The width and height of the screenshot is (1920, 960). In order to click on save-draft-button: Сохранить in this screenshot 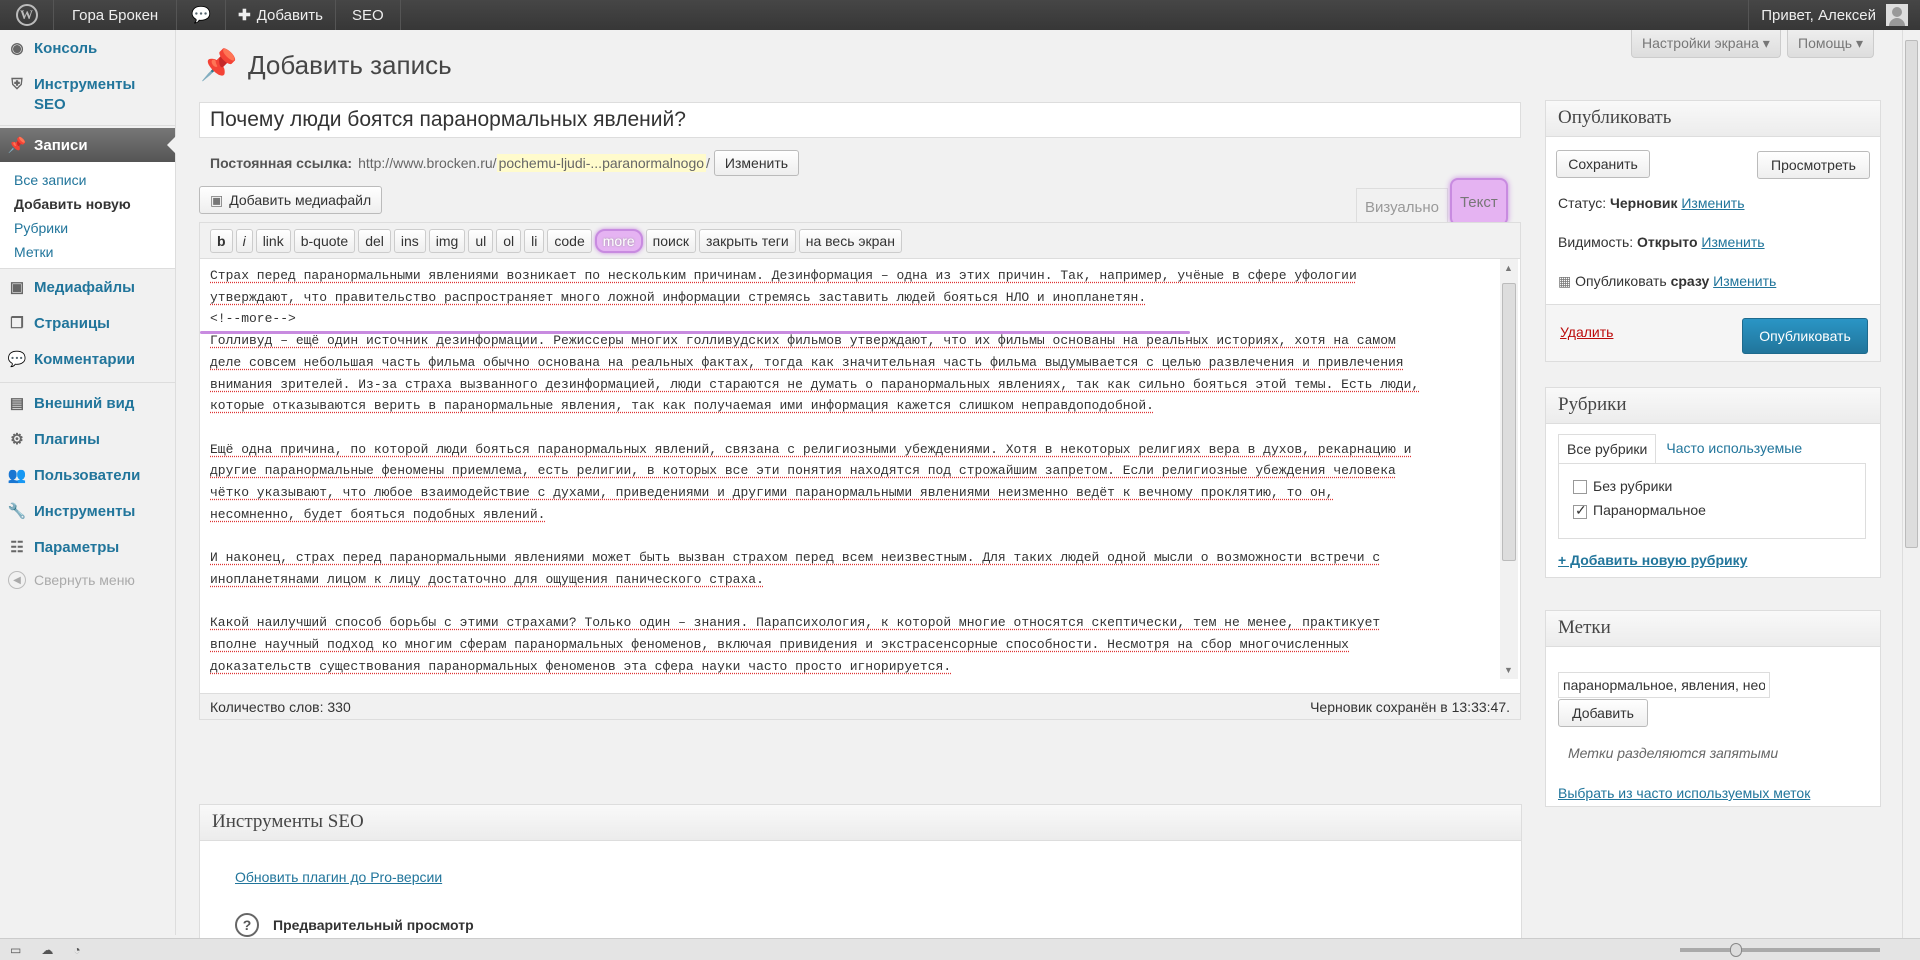, I will do `click(1603, 164)`.